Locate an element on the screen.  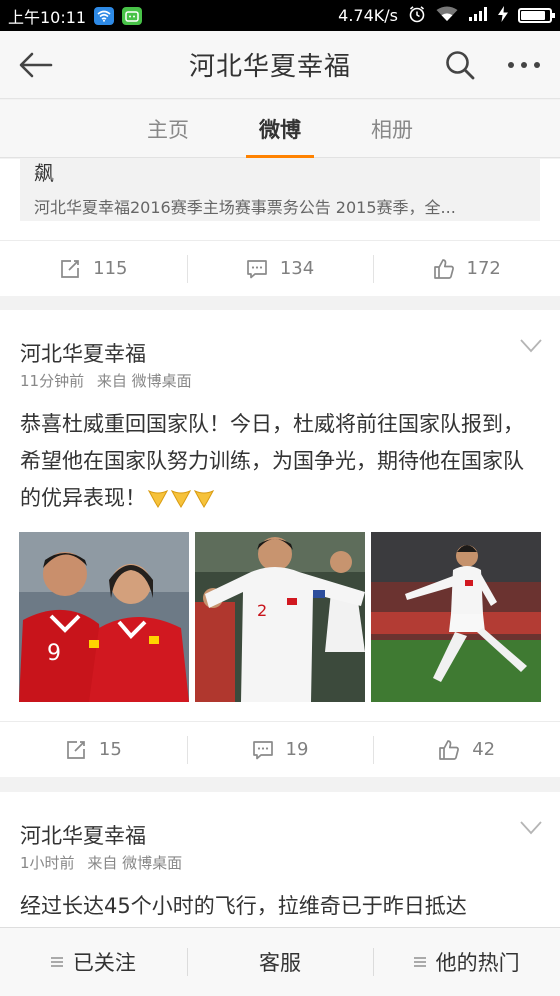
like-count: 172 is located at coordinates (483, 268).